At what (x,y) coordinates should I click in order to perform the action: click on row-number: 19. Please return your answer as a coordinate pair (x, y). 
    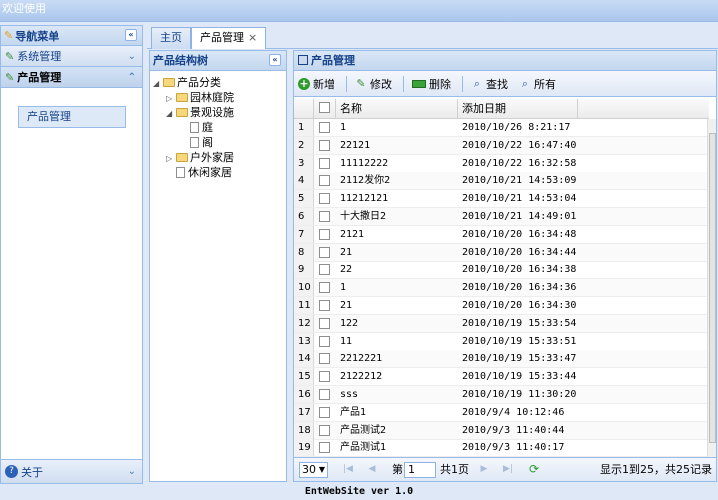
    Looking at the image, I should click on (304, 448).